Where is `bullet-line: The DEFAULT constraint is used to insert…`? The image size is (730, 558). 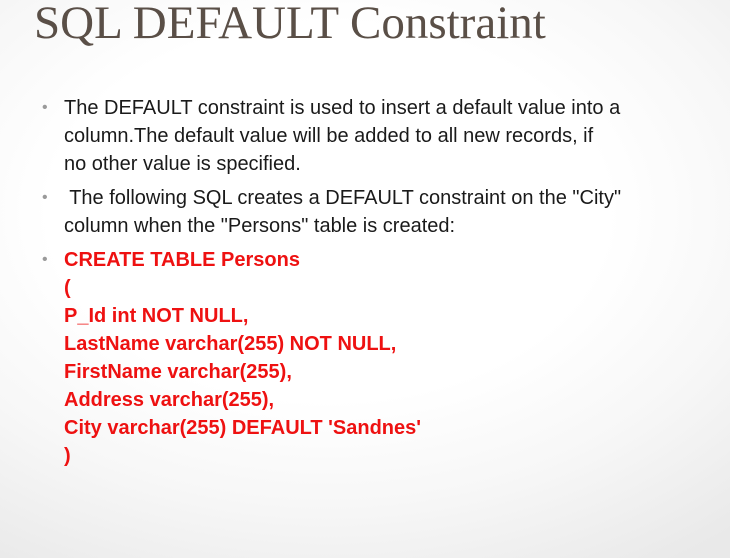 bullet-line: The DEFAULT constraint is used to insert… is located at coordinates (342, 108).